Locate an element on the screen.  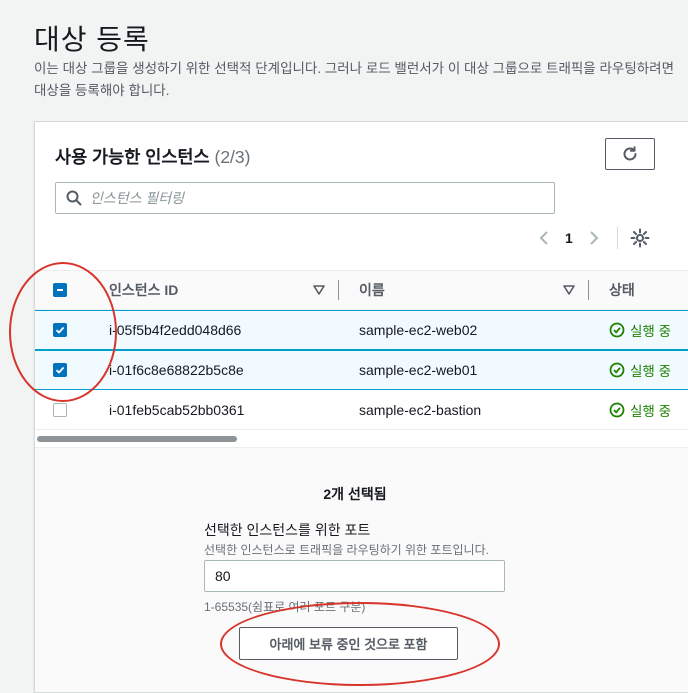
column-header-instance-id: 인스턴스 ID is located at coordinates (143, 290).